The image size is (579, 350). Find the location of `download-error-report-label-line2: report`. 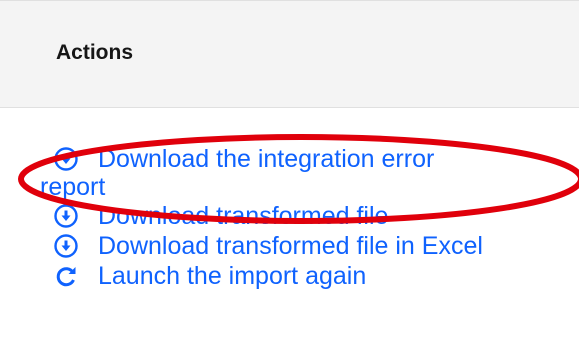

download-error-report-label-line2: report is located at coordinates (73, 187).